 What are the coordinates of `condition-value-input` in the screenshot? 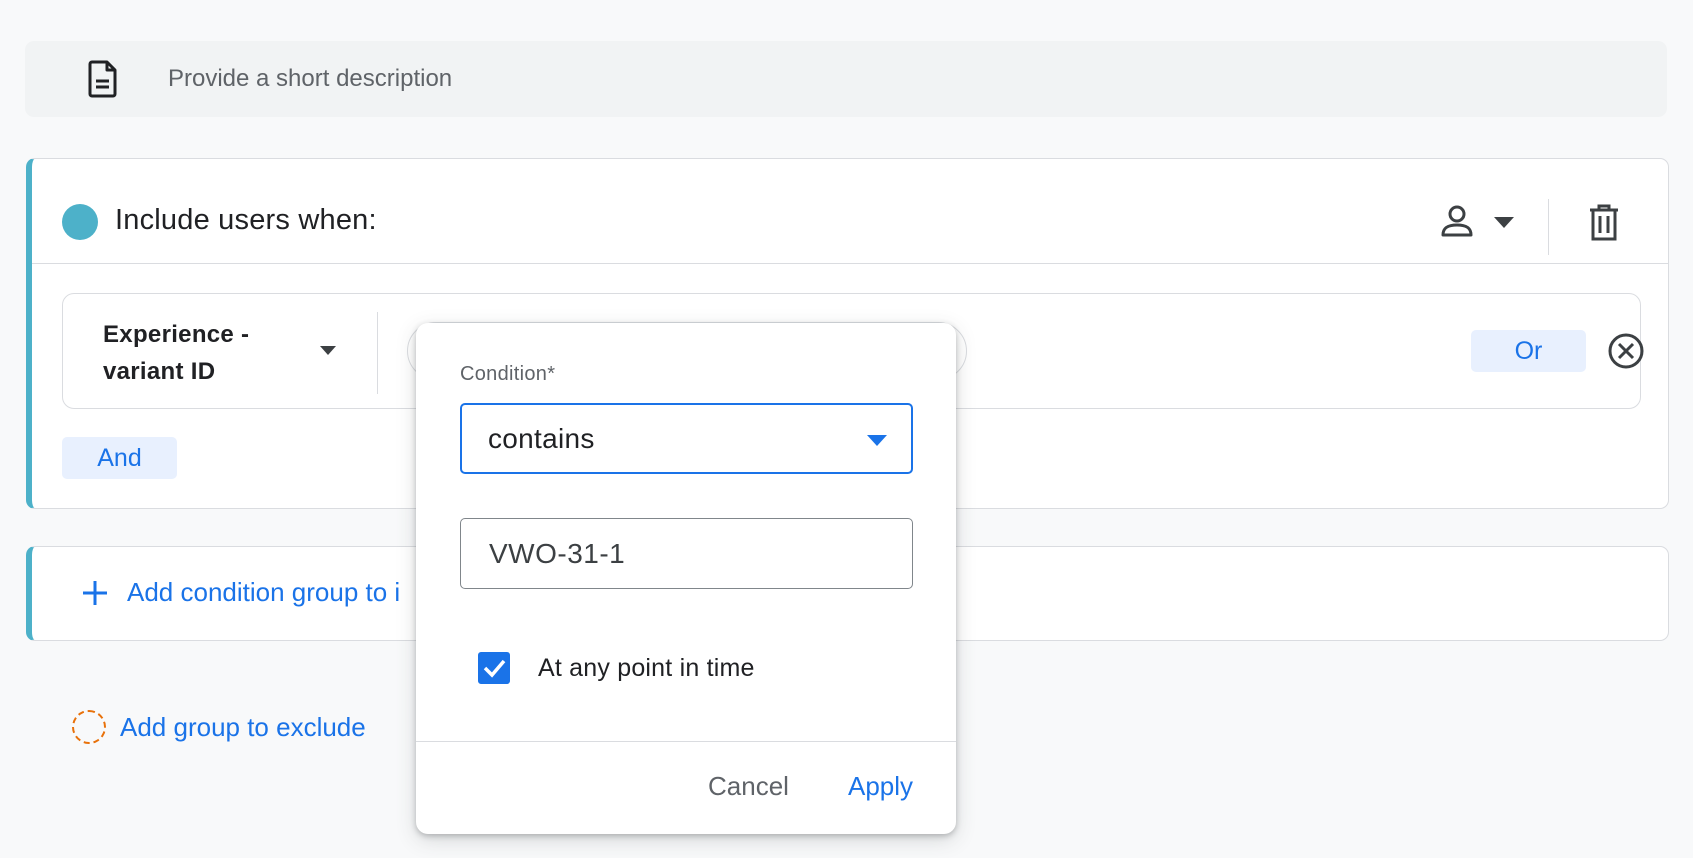 It's located at (686, 553).